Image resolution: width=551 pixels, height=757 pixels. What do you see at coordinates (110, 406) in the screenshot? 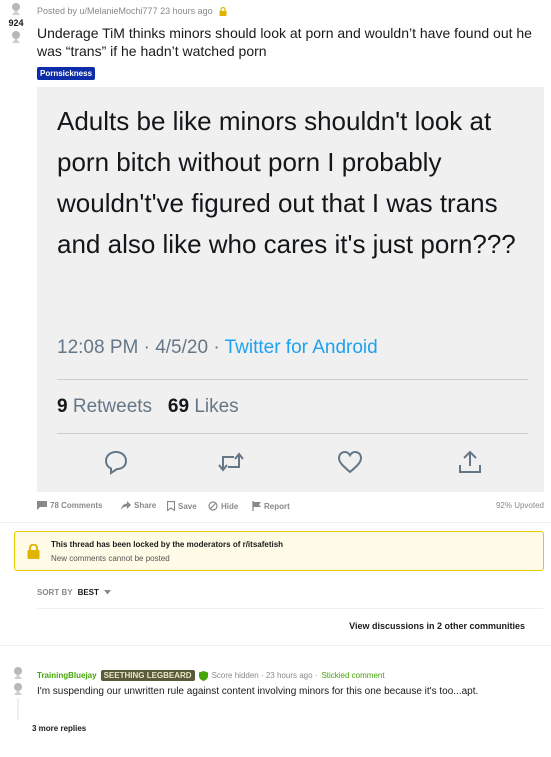
I see `retweet-label: Retweets` at bounding box center [110, 406].